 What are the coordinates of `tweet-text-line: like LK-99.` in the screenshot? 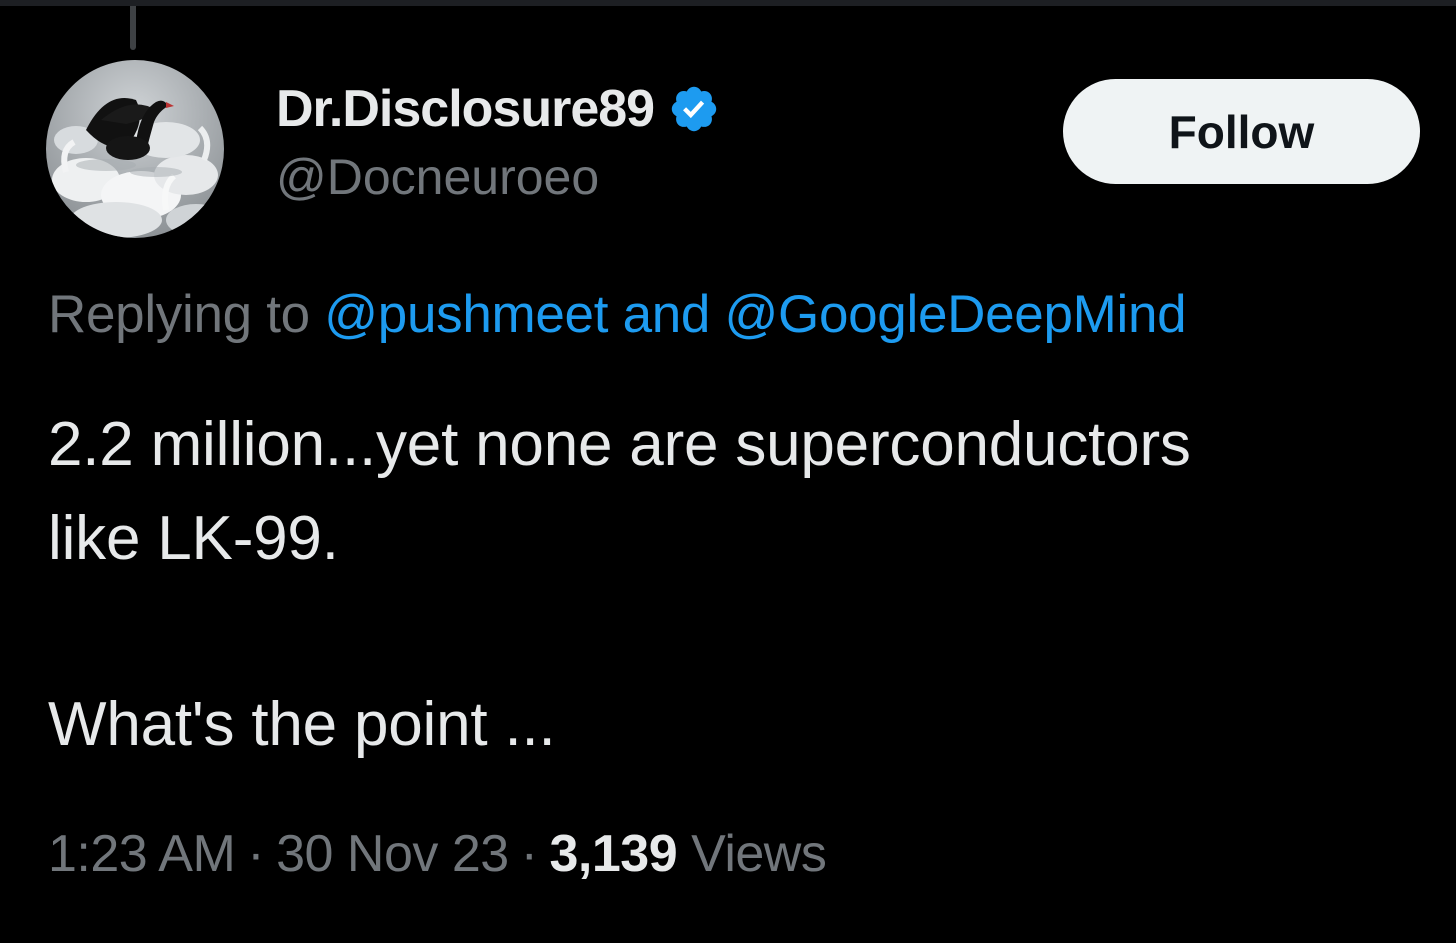 It's located at (193, 538).